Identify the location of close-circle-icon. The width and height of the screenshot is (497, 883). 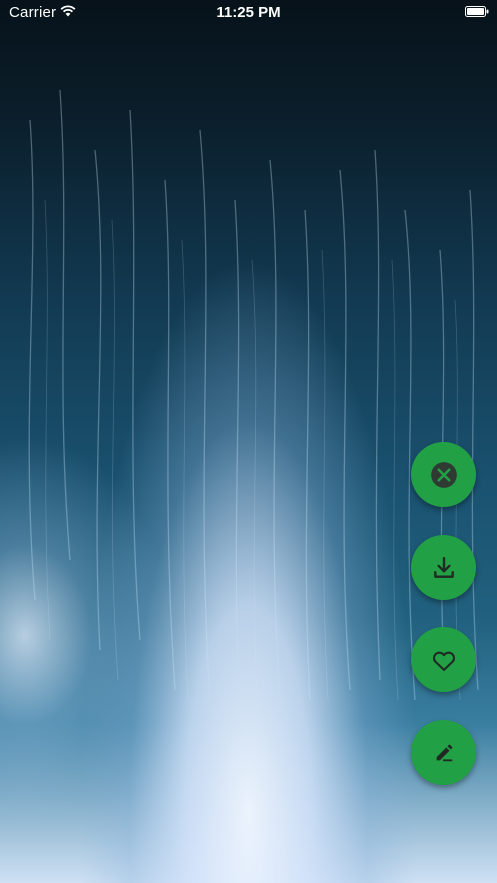
(443, 474).